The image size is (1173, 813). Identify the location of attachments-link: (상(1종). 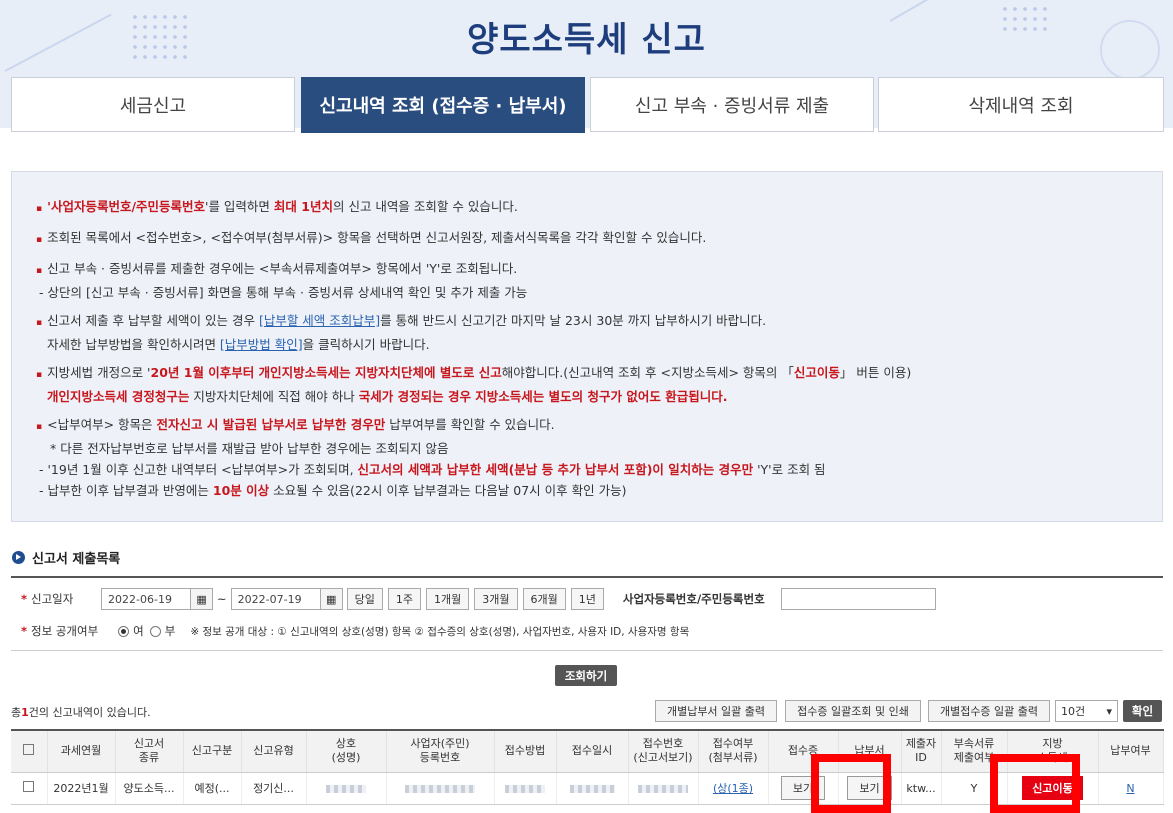
(733, 788).